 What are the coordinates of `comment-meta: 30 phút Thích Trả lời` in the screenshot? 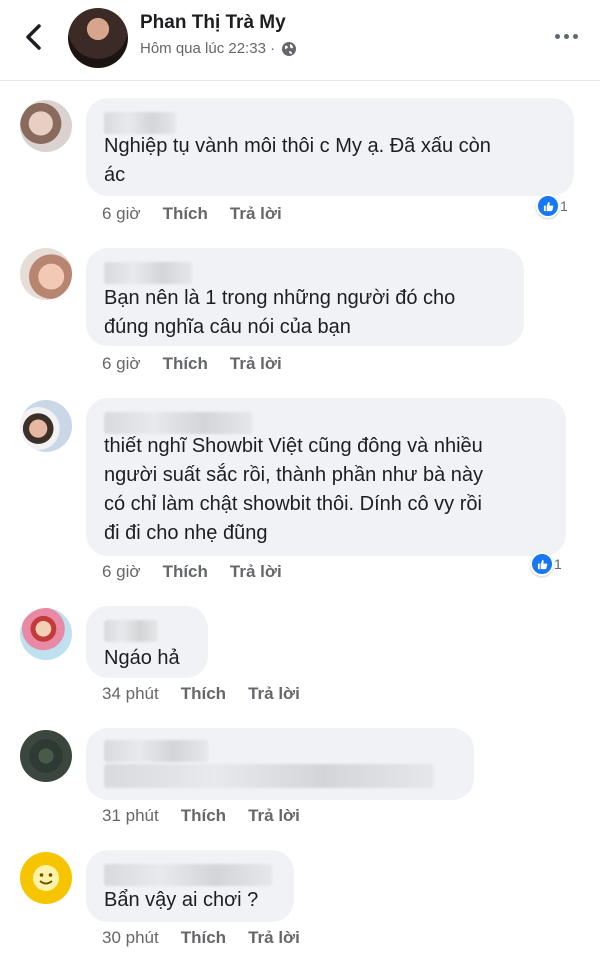 It's located at (212, 938).